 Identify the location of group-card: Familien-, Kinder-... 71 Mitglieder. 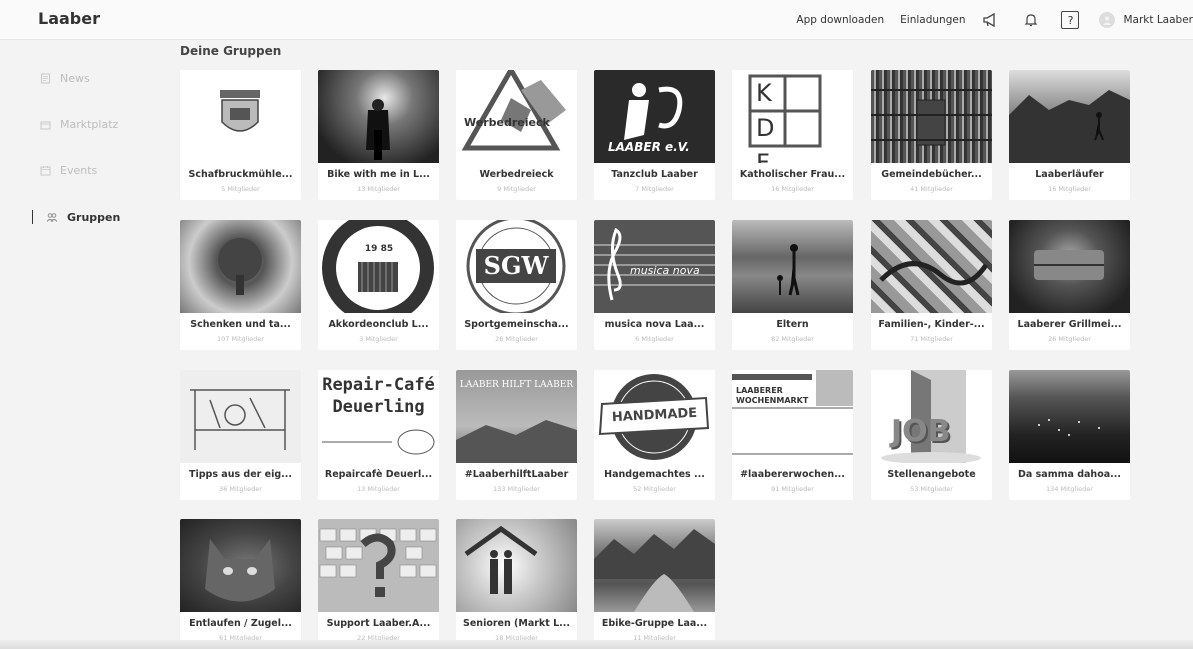
(931, 285).